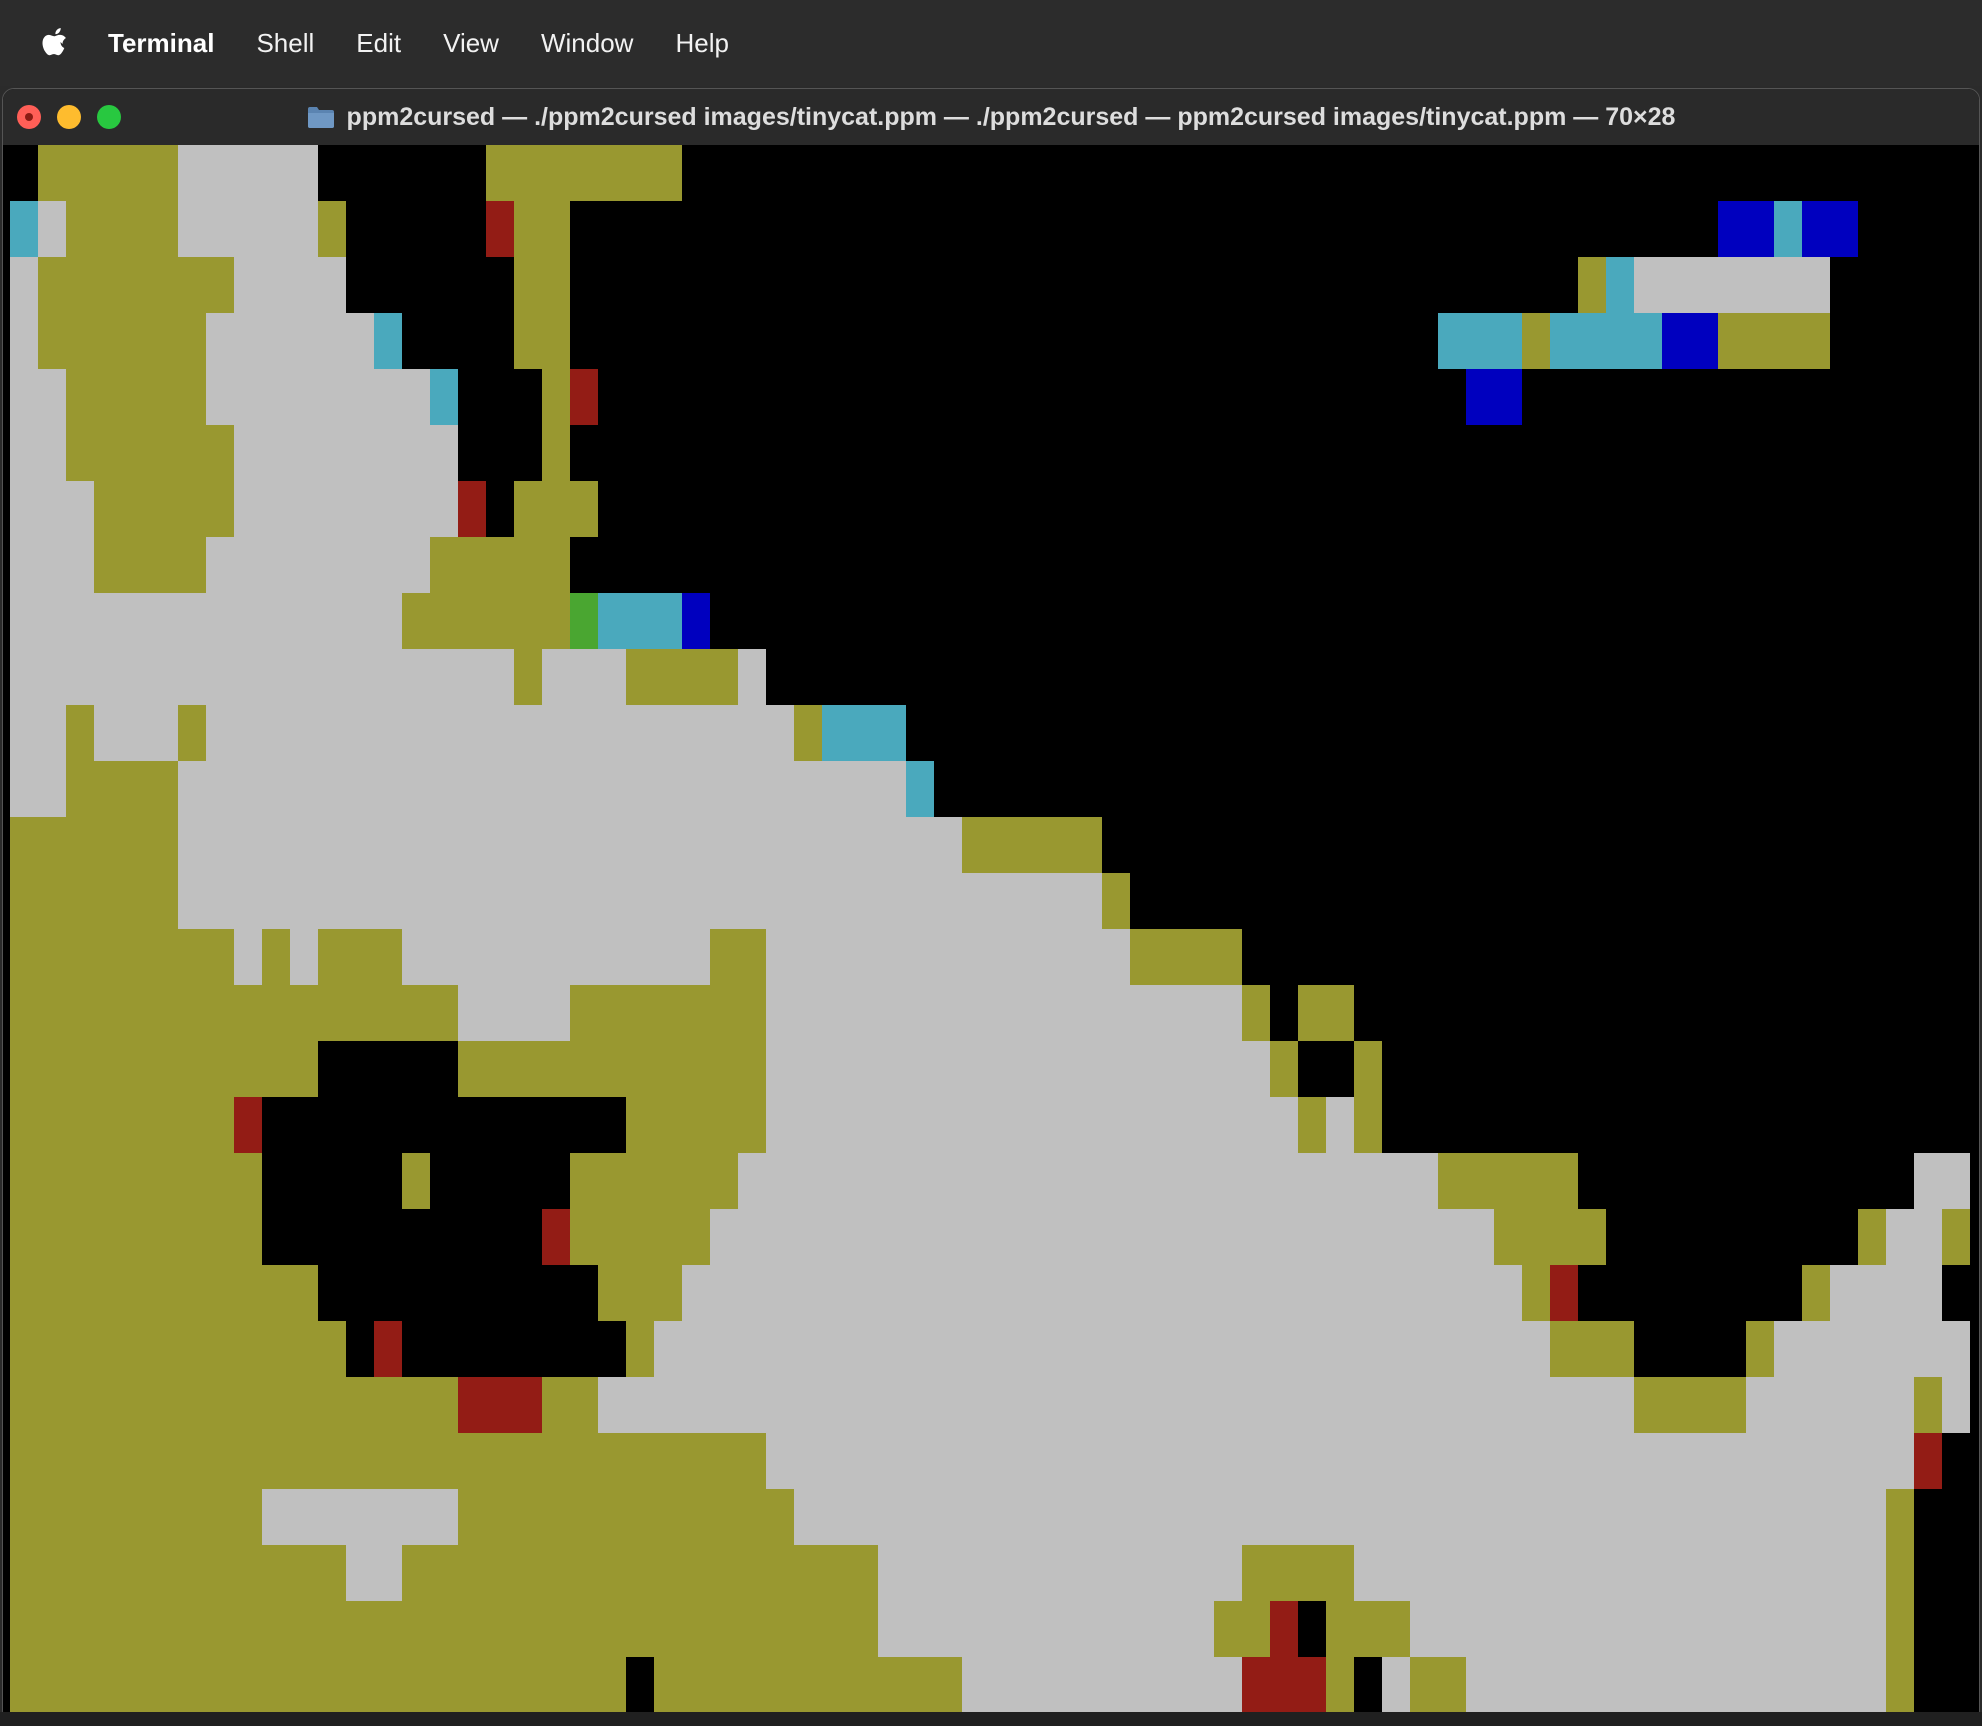 This screenshot has height=1726, width=1982. Describe the element at coordinates (701, 43) in the screenshot. I see `menu-help: Help` at that location.